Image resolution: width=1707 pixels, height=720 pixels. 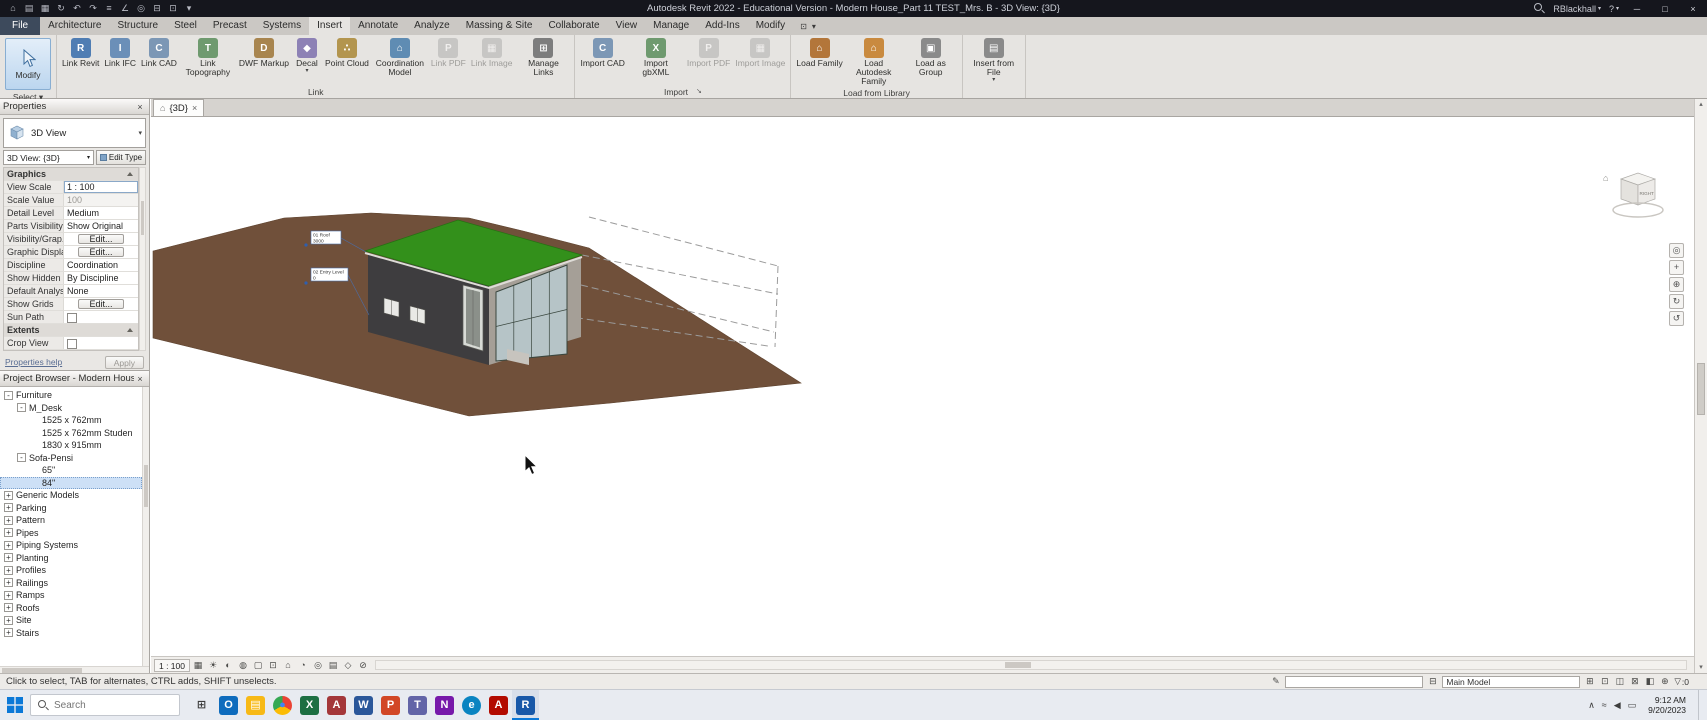 I want to click on tab-modify: Modify, so click(x=770, y=26).